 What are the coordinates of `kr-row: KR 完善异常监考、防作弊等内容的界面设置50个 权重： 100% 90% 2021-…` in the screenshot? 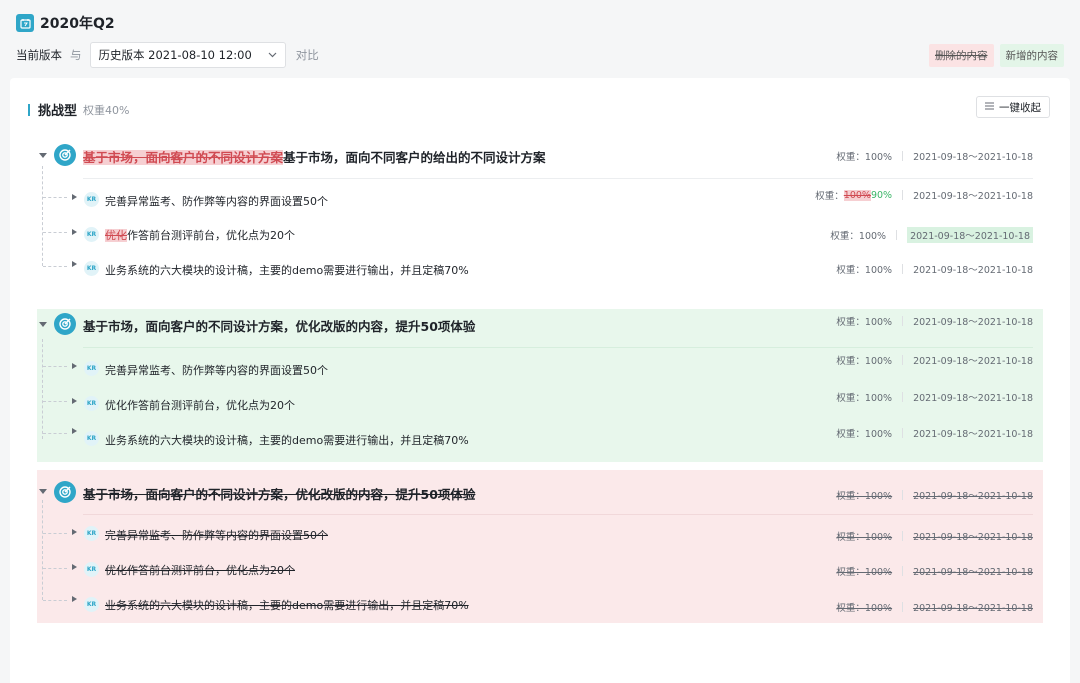 It's located at (540, 199).